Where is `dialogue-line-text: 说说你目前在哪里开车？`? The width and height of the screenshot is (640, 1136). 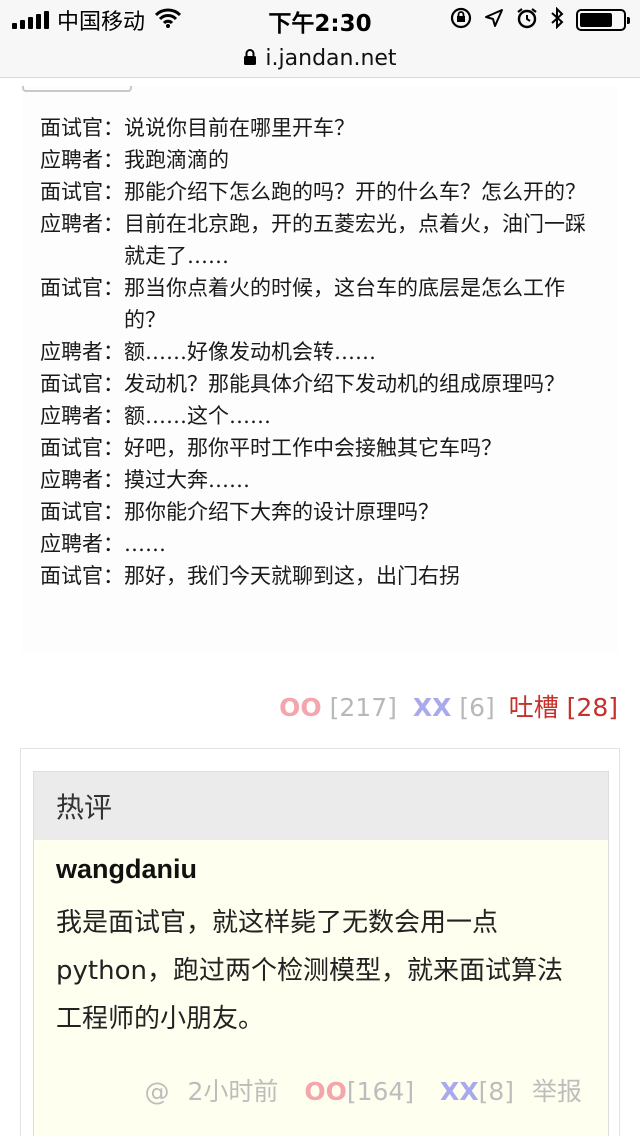 dialogue-line-text: 说说你目前在哪里开车？ is located at coordinates (239, 128).